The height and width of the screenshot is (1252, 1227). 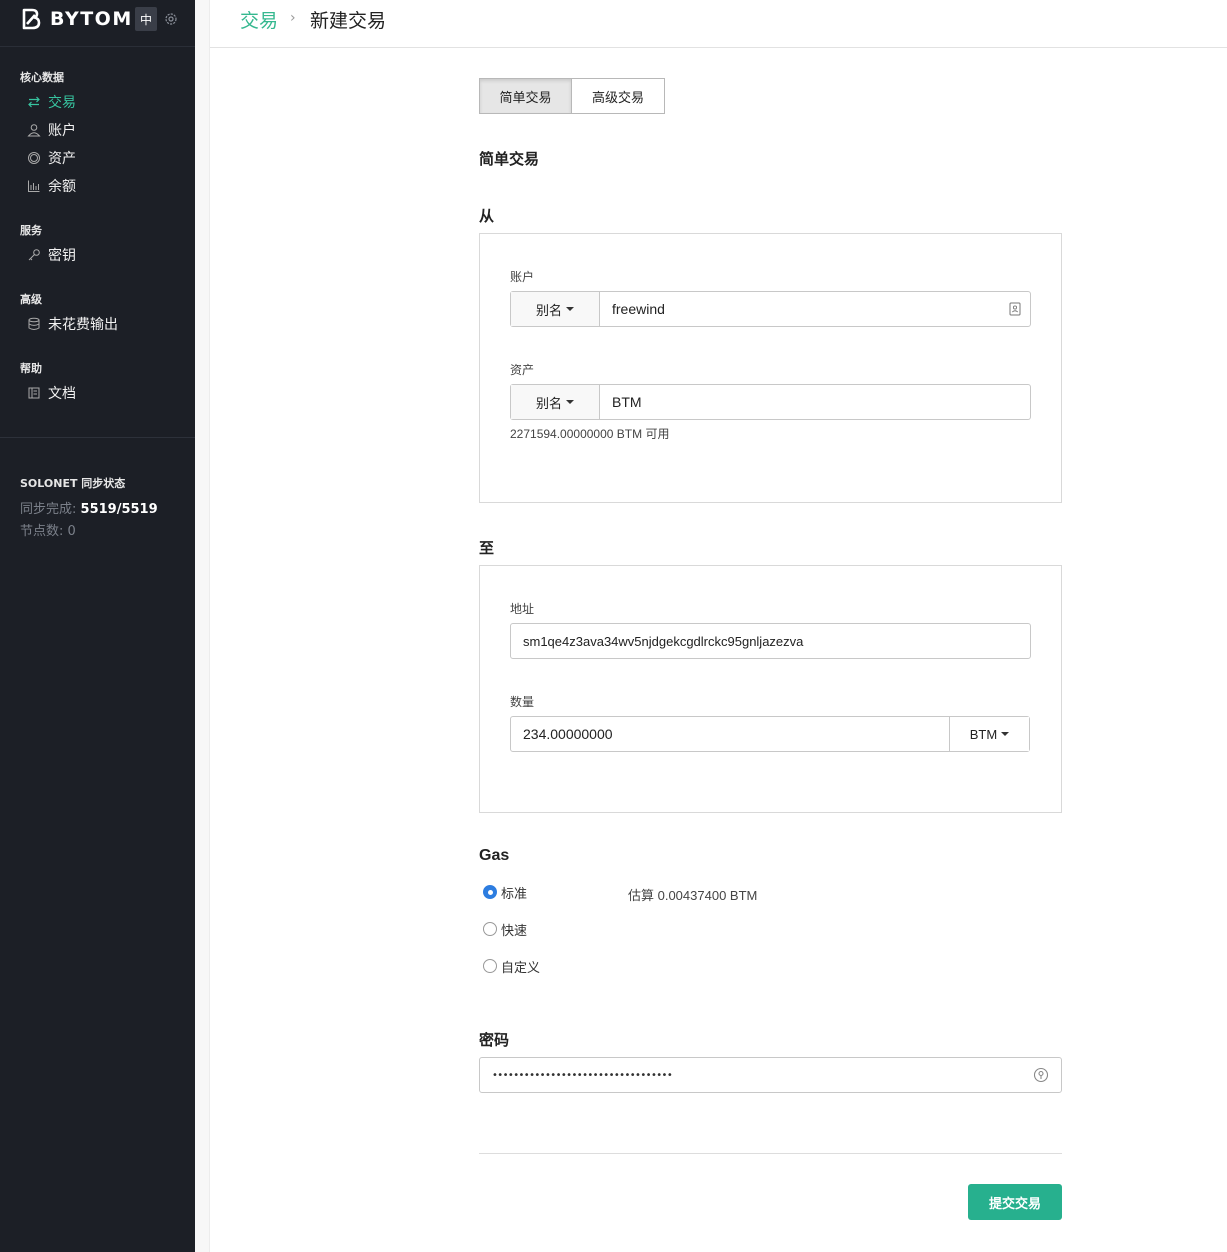 What do you see at coordinates (522, 370) in the screenshot?
I see `asset-label: 资产` at bounding box center [522, 370].